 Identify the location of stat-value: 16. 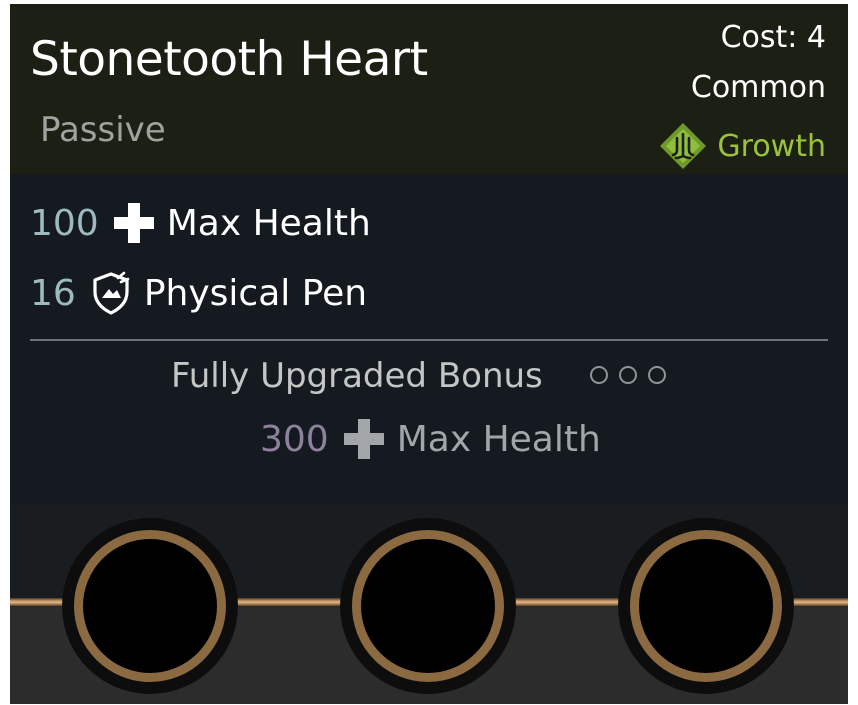
(53, 293).